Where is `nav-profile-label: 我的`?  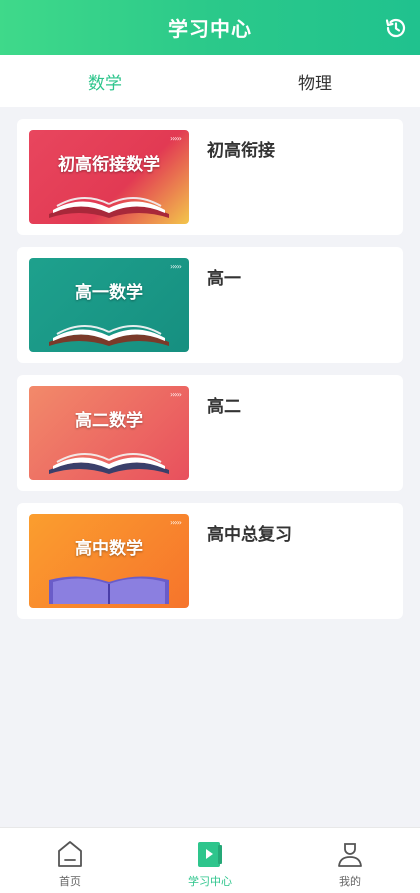
nav-profile-label: 我的 is located at coordinates (350, 881).